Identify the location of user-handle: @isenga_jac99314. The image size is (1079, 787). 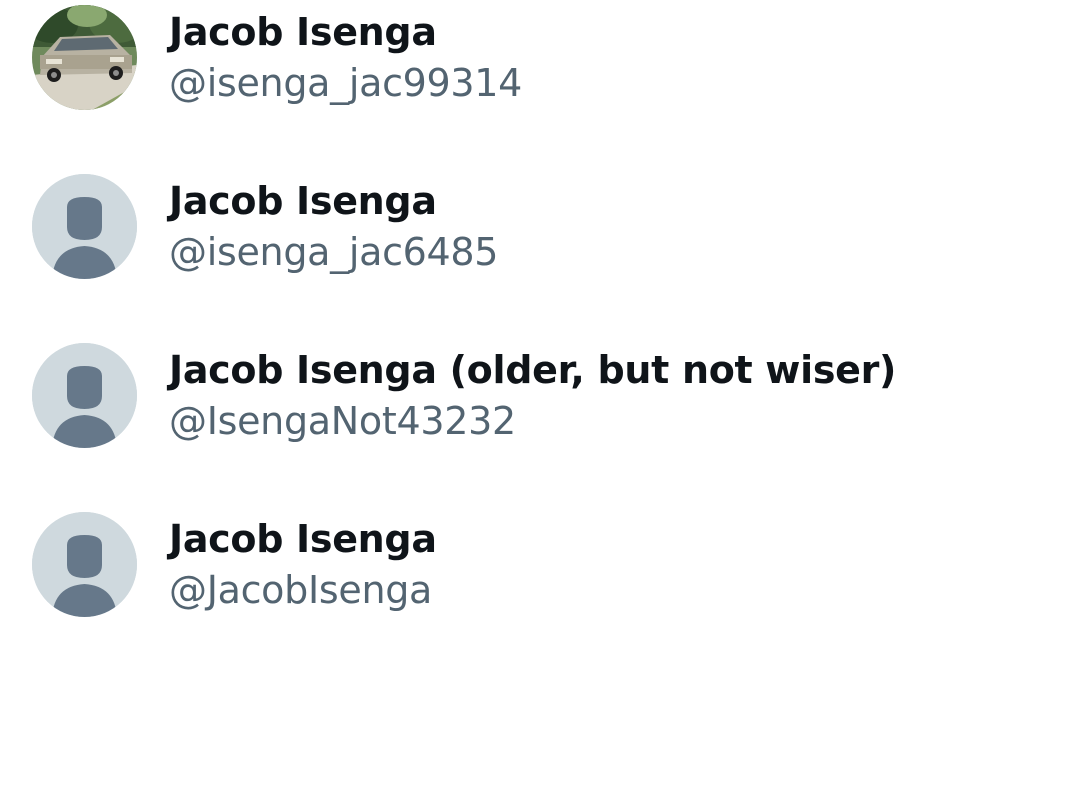
(346, 83).